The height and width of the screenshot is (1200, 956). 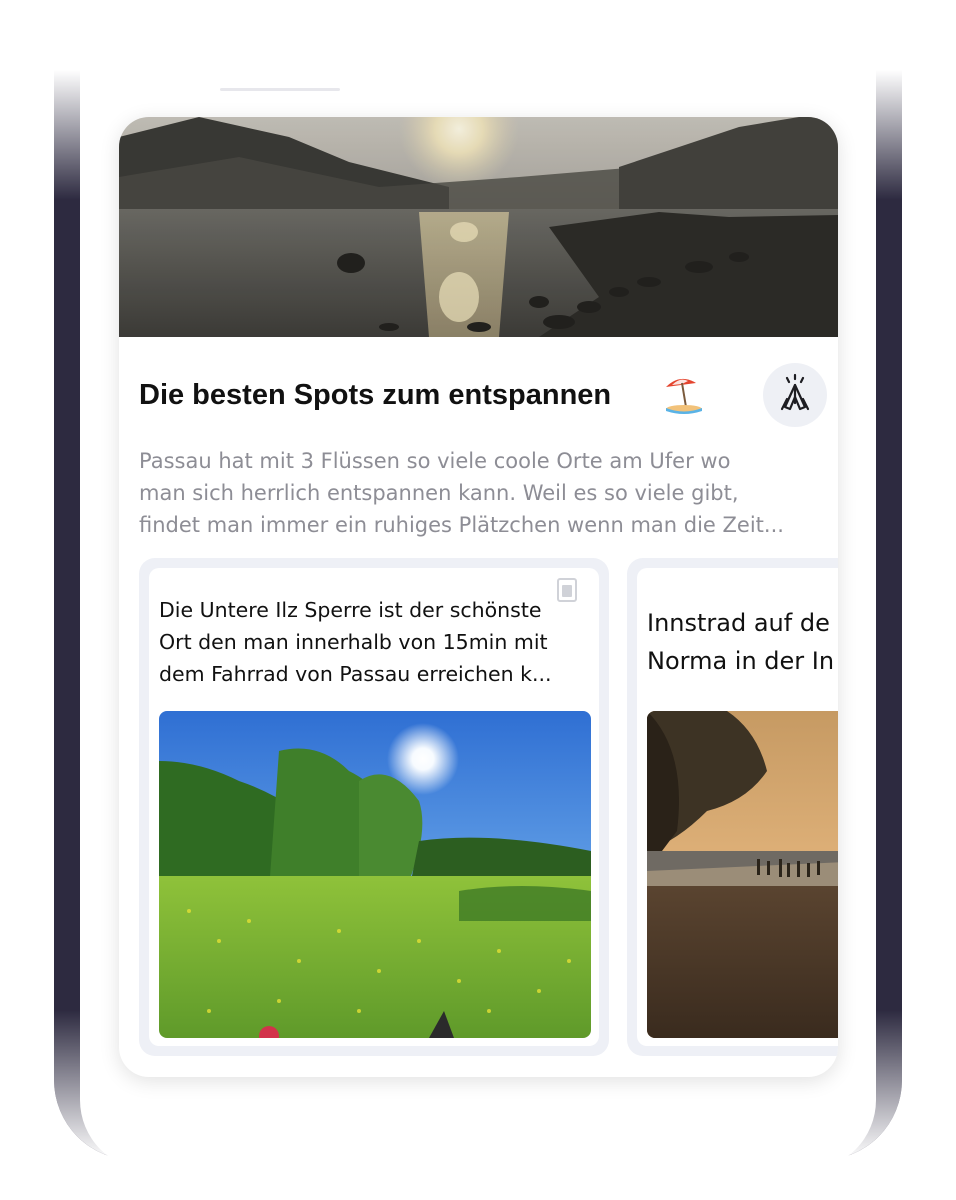 What do you see at coordinates (567, 590) in the screenshot?
I see `bookmark-icon` at bounding box center [567, 590].